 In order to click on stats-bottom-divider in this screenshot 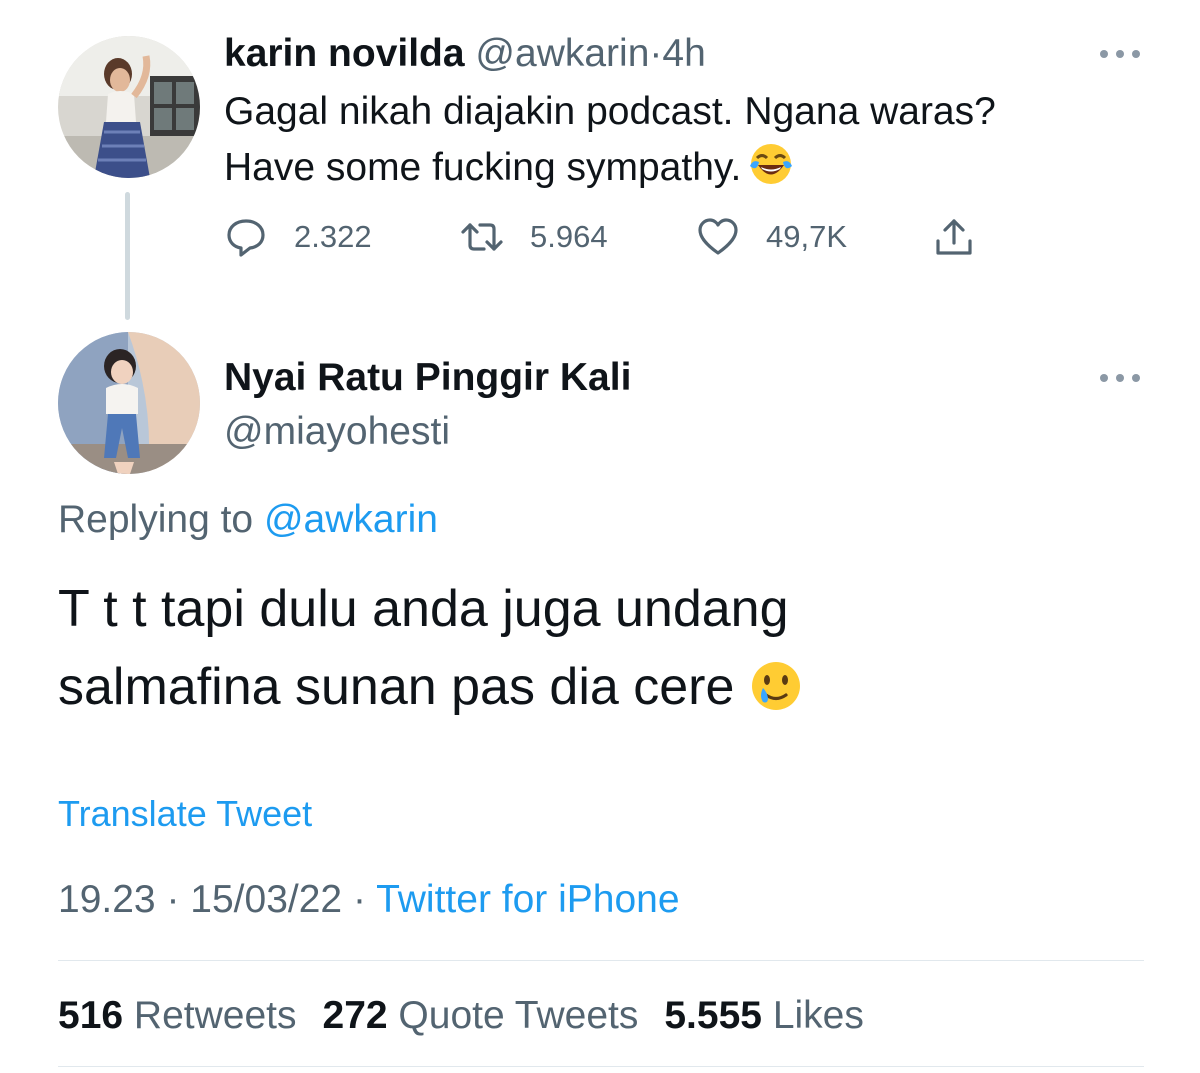, I will do `click(601, 1066)`.